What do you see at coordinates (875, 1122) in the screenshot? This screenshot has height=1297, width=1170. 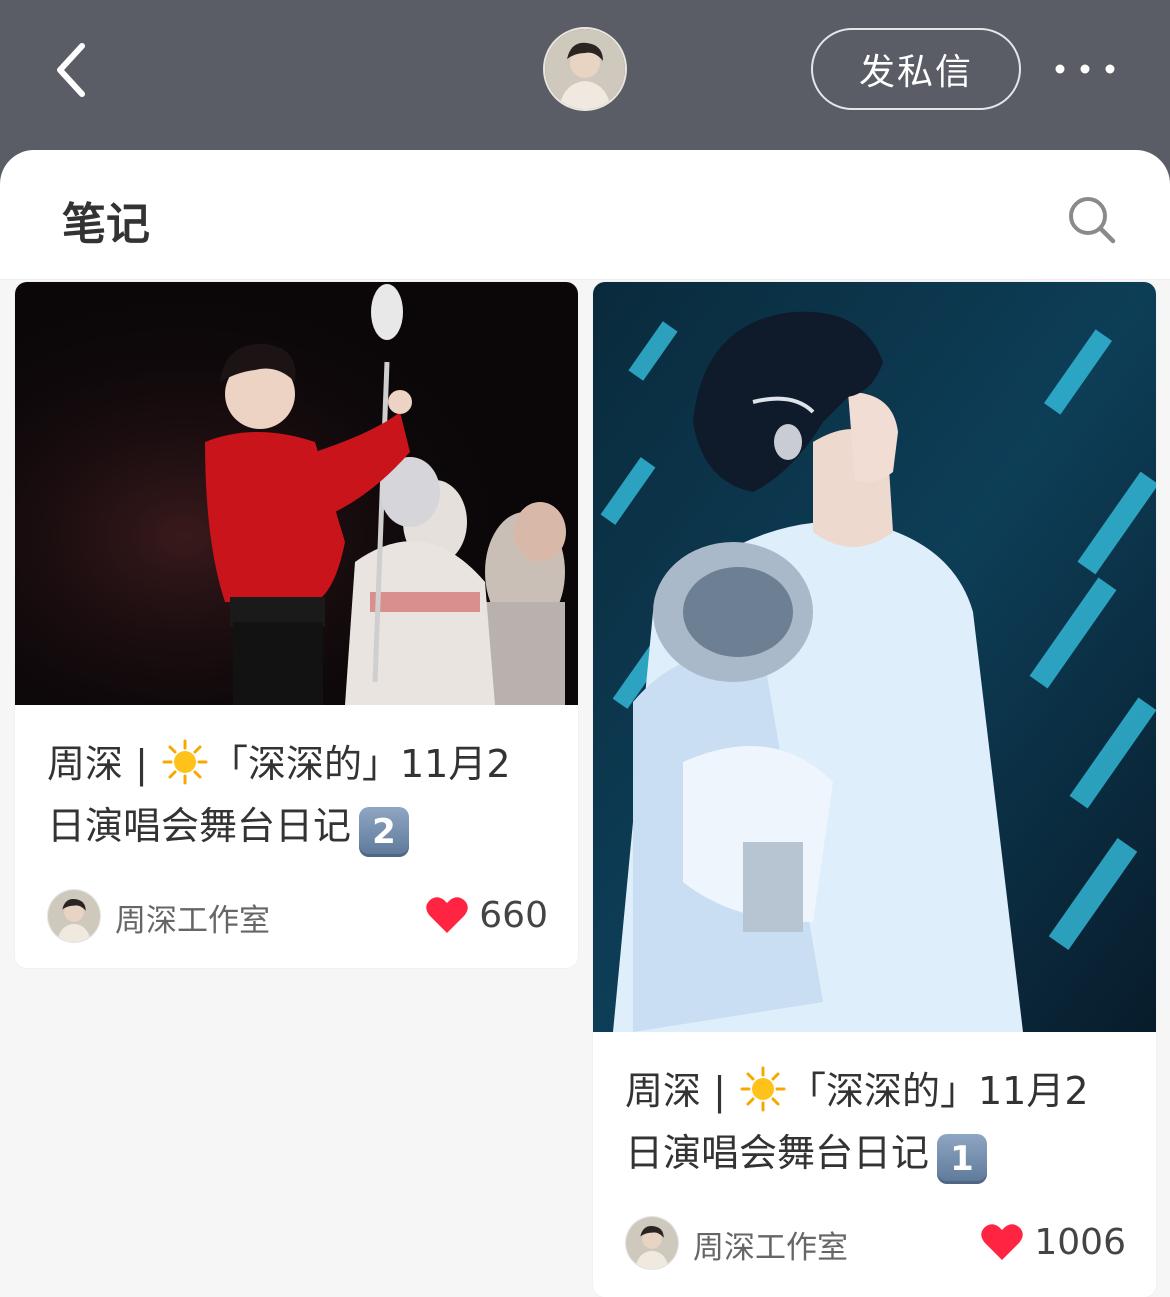 I see `note-title: 周深 | 「深深的」11月2日演唱会舞台日记 1` at bounding box center [875, 1122].